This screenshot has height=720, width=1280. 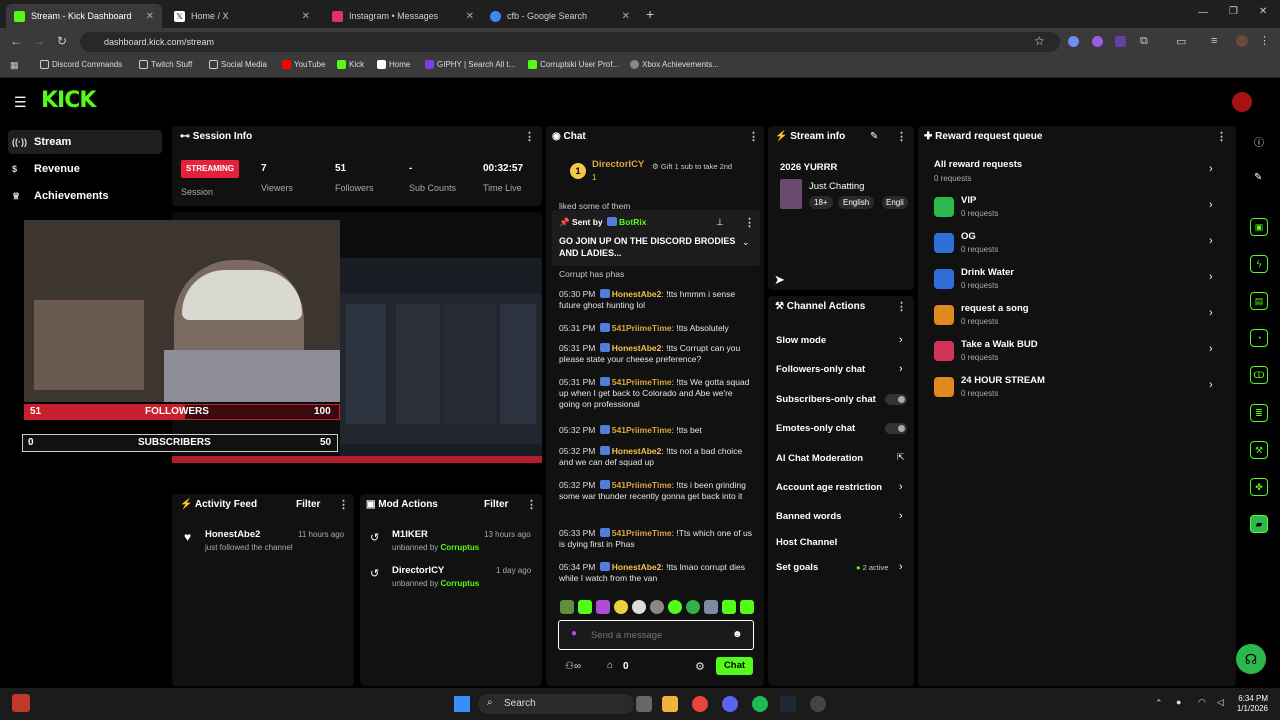 I want to click on session-more-icon: ⋮, so click(x=529, y=136).